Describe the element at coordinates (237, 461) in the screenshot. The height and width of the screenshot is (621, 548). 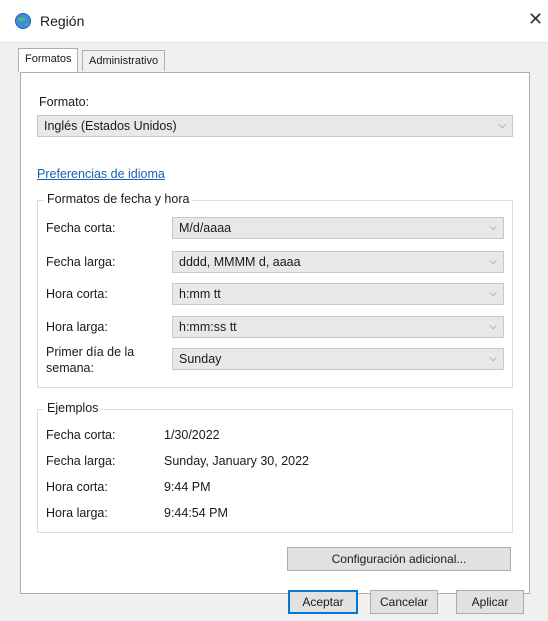
I see `example-long-date-value: Sunday, January 30, 2022` at that location.